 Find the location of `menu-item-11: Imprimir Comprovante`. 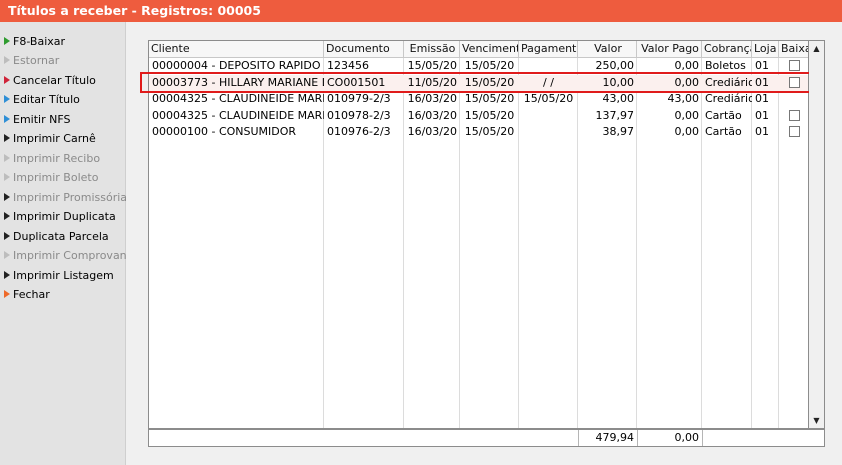

menu-item-11: Imprimir Comprovante is located at coordinates (71, 256).